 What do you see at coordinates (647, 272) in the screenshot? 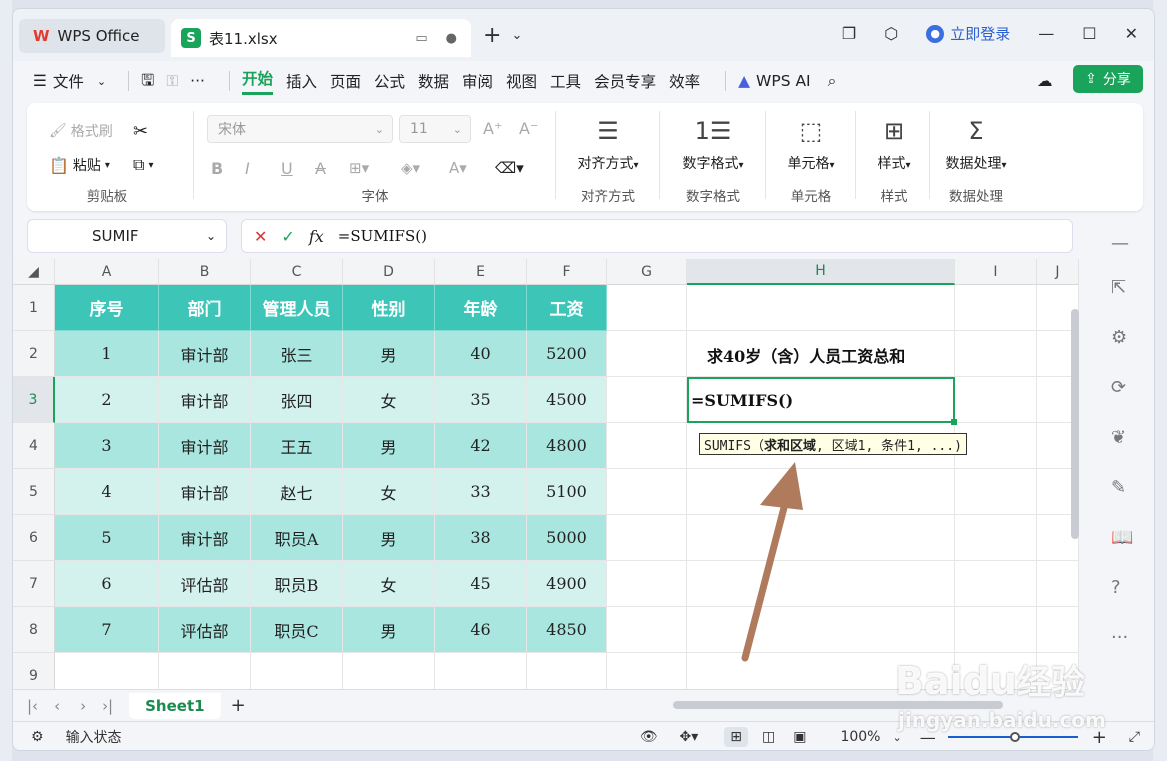
I see `column-header-g: G` at bounding box center [647, 272].